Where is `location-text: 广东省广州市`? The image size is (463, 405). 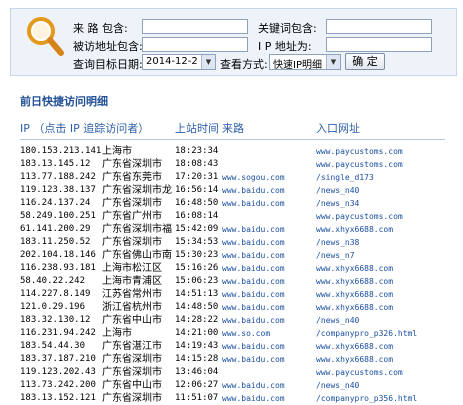 location-text: 广东省广州市 is located at coordinates (132, 216).